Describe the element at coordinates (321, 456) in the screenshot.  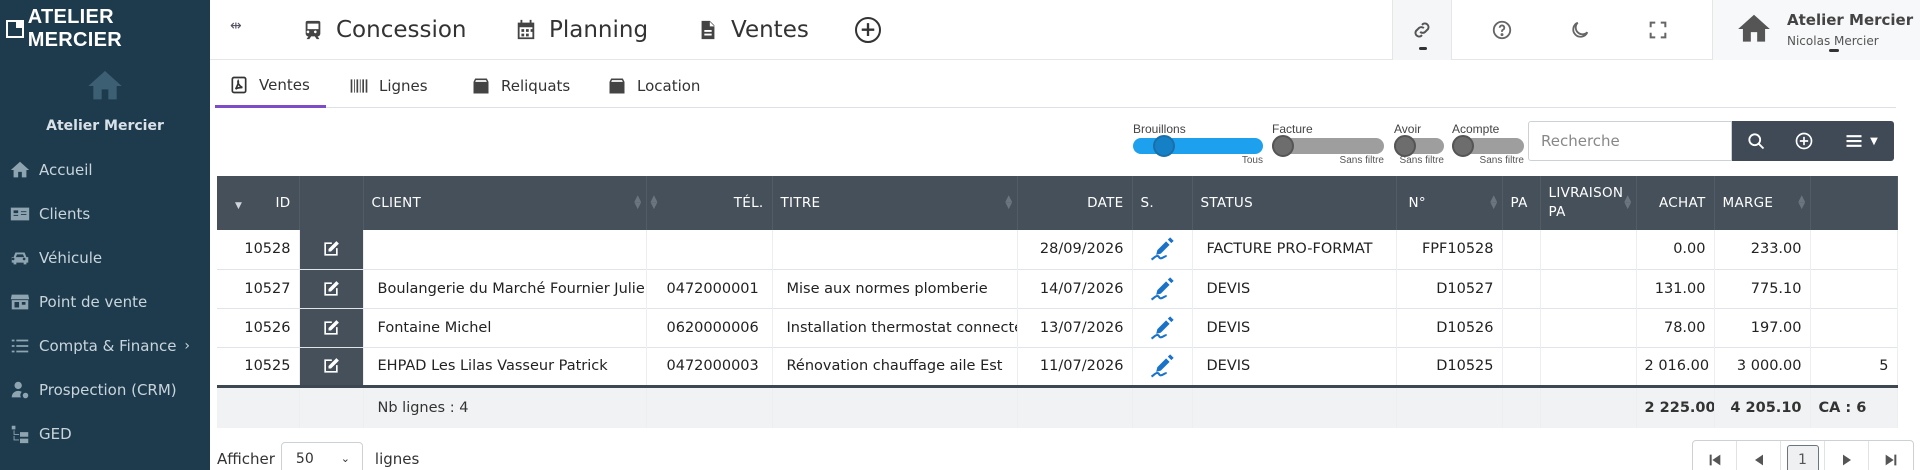
I see `page-size-select: 50 ⌄` at that location.